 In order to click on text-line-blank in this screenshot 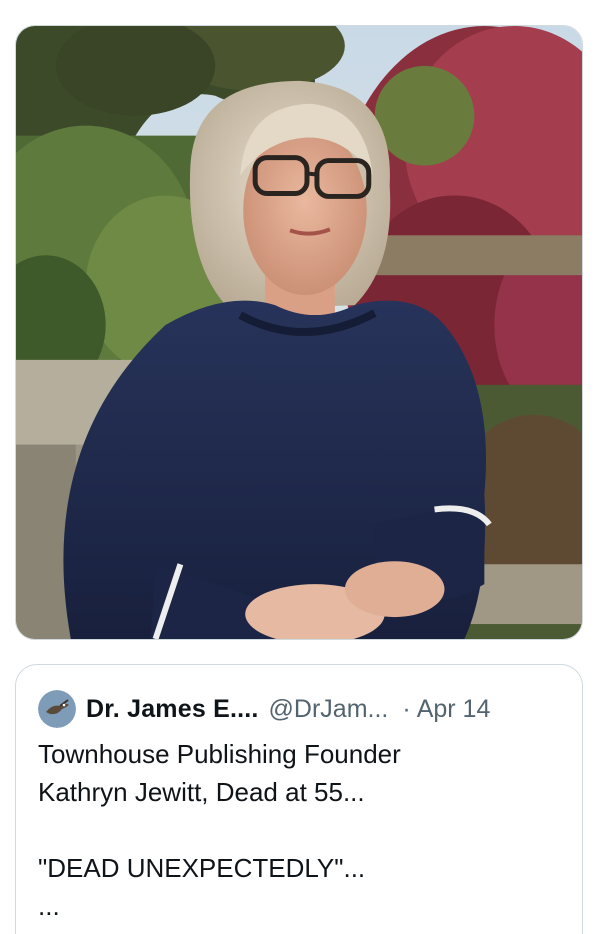, I will do `click(301, 830)`.